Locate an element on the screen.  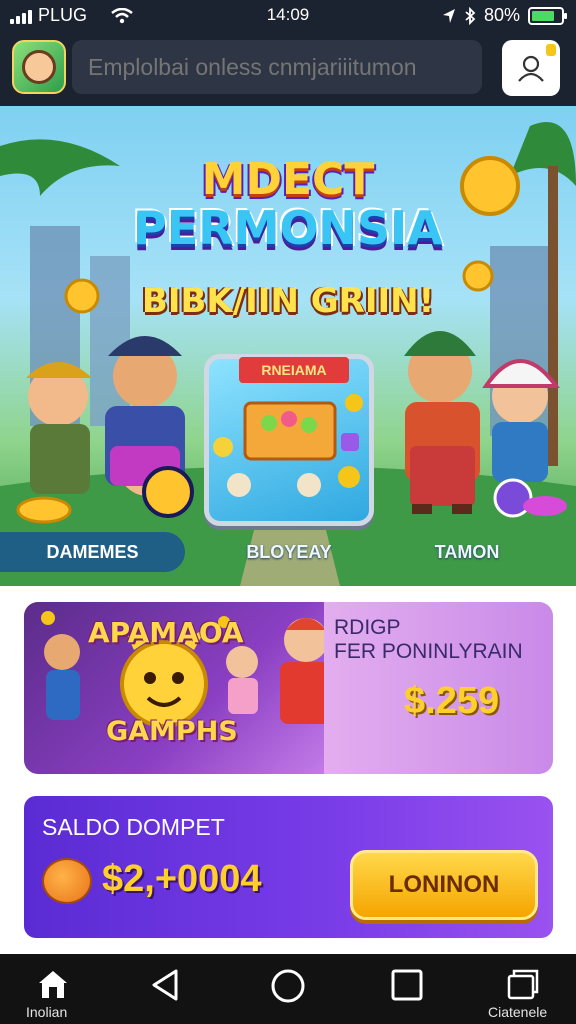
app-logo is located at coordinates (39, 67).